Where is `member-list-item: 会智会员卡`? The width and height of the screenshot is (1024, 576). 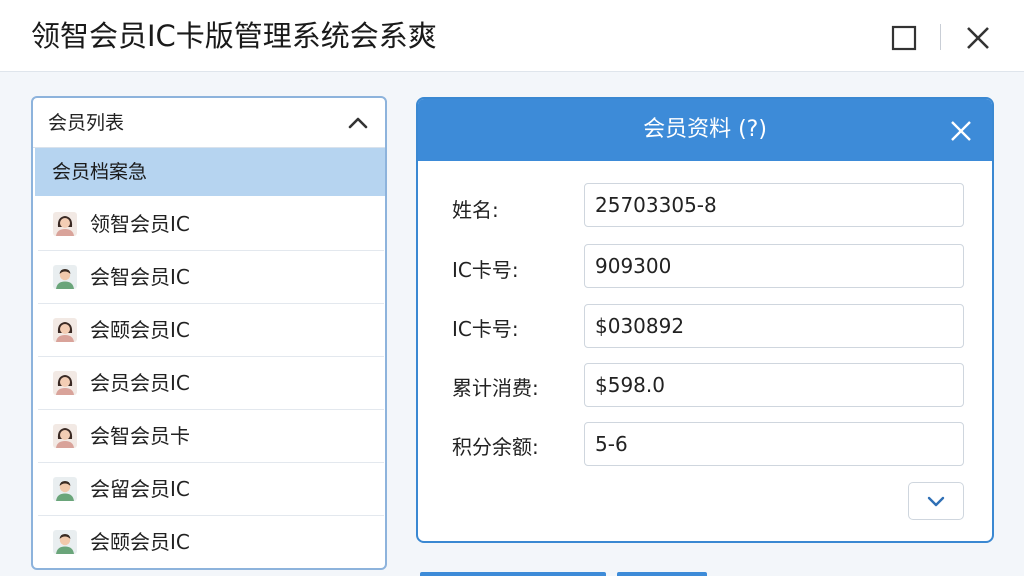 member-list-item: 会智会员卡 is located at coordinates (211, 436).